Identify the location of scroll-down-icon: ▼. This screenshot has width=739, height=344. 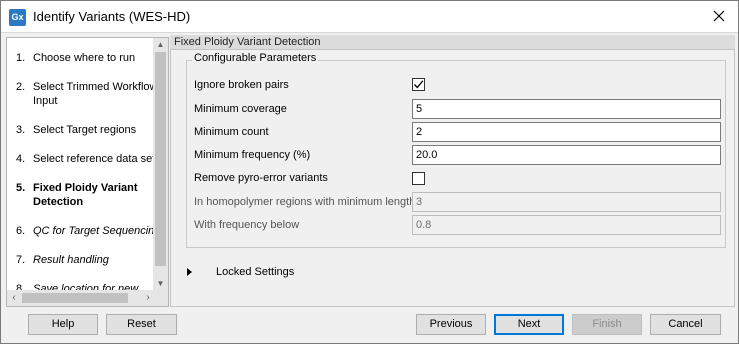
(160, 283).